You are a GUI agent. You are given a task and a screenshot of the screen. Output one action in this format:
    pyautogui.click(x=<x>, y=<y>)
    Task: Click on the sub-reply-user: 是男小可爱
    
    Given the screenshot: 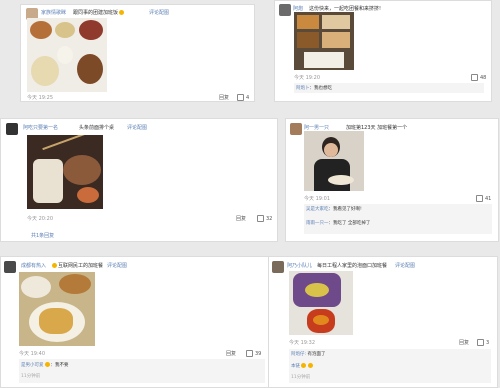 What is the action you would take?
    pyautogui.click(x=32, y=365)
    